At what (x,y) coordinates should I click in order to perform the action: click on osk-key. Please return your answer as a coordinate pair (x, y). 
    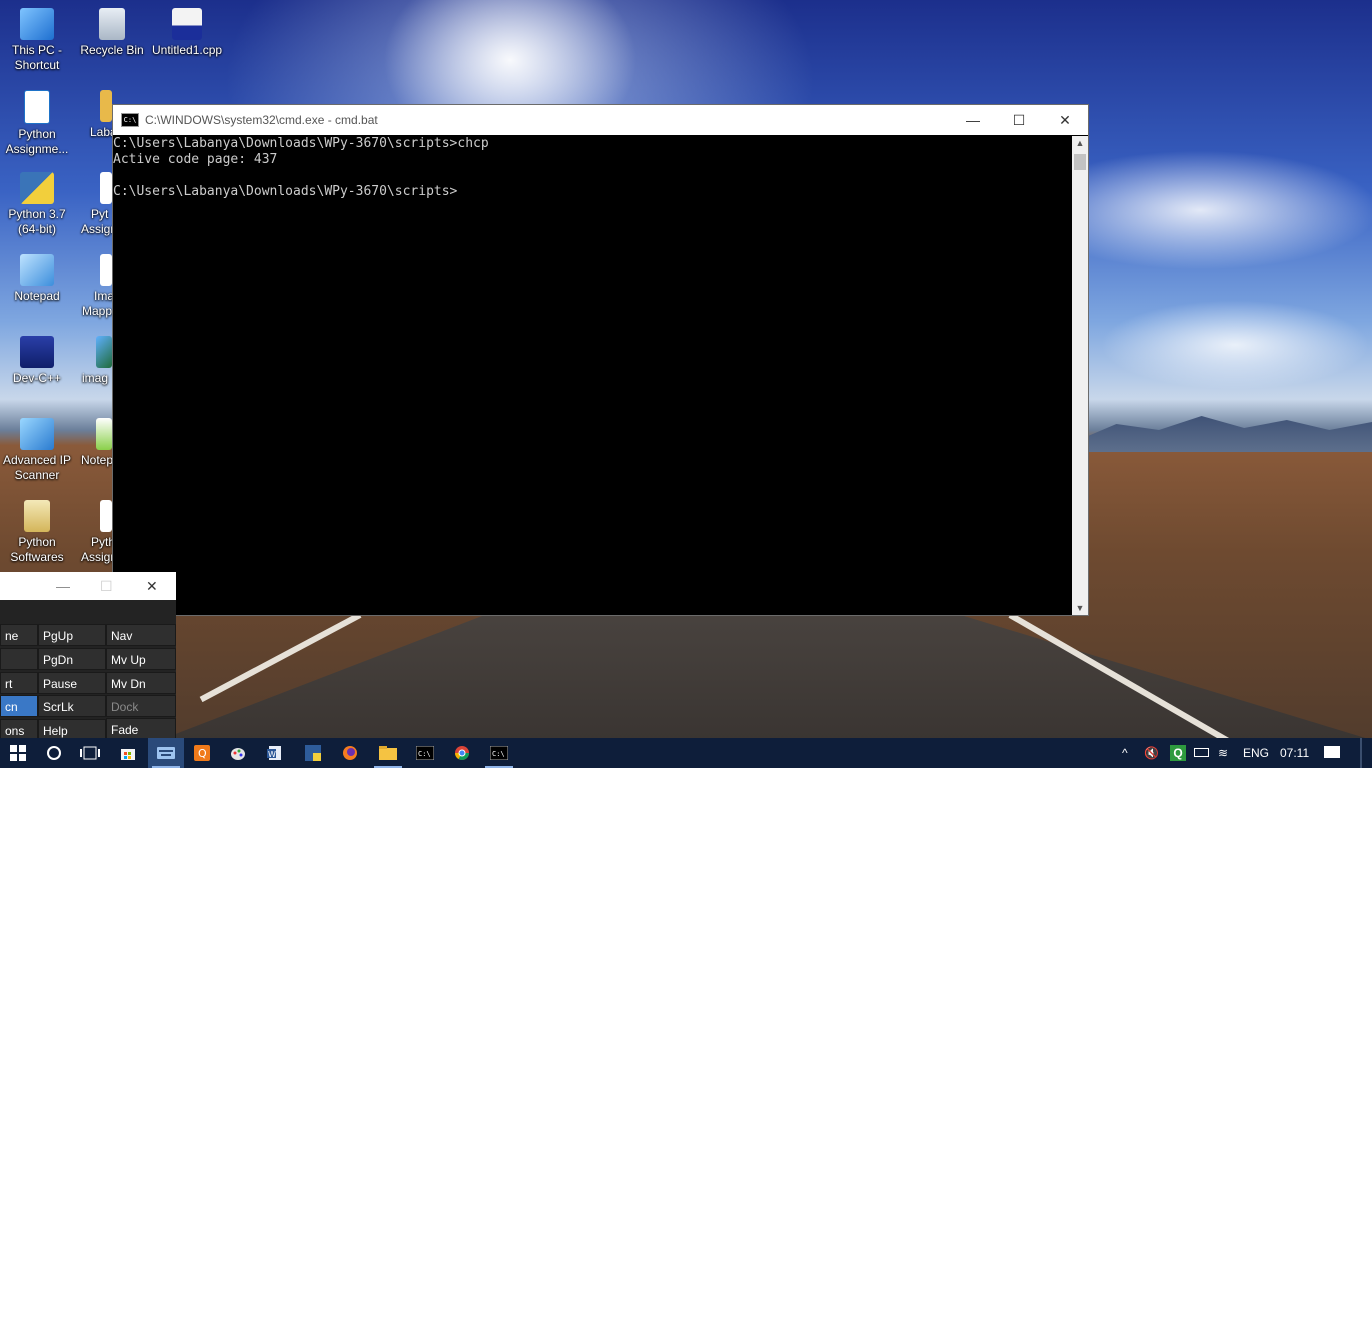
    Looking at the image, I should click on (19, 659).